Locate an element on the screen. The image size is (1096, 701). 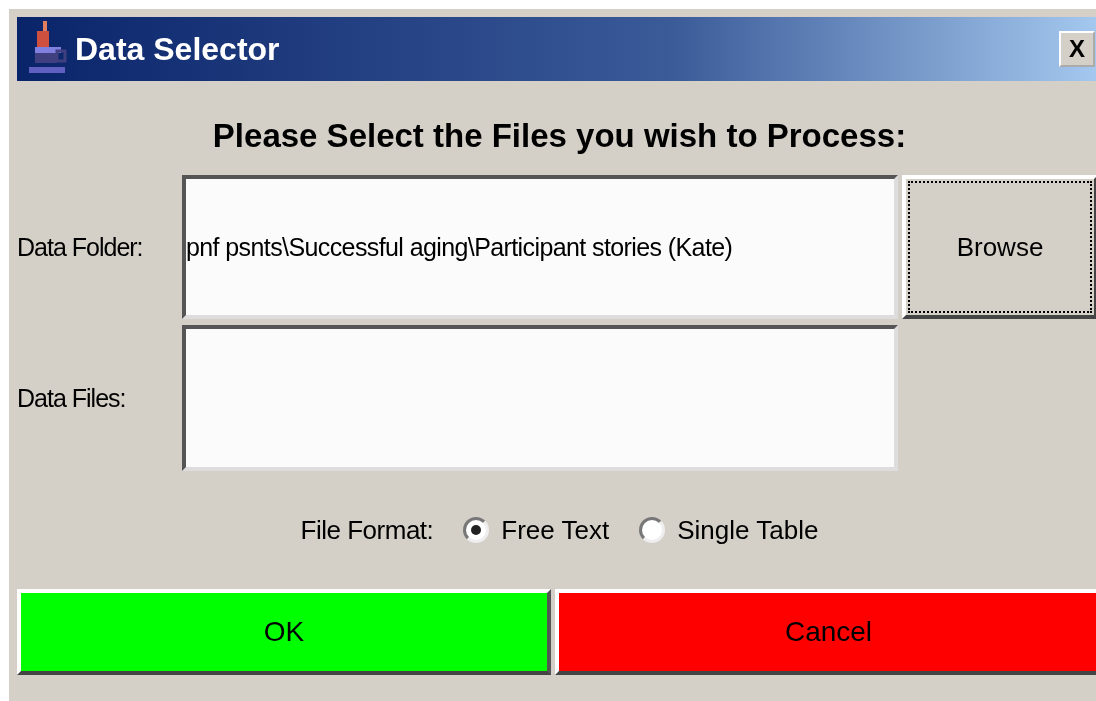
folder-input-field: pnf psnts\Successful aging\Participant stories (Kate) is located at coordinates (540, 247).